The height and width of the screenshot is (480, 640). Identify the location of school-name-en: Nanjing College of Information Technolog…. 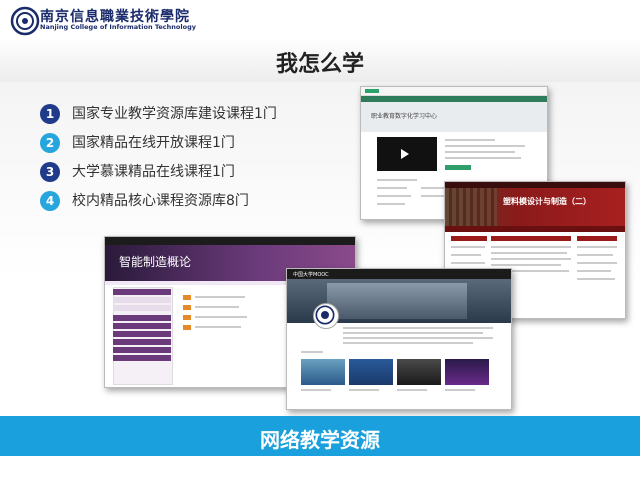
(118, 27).